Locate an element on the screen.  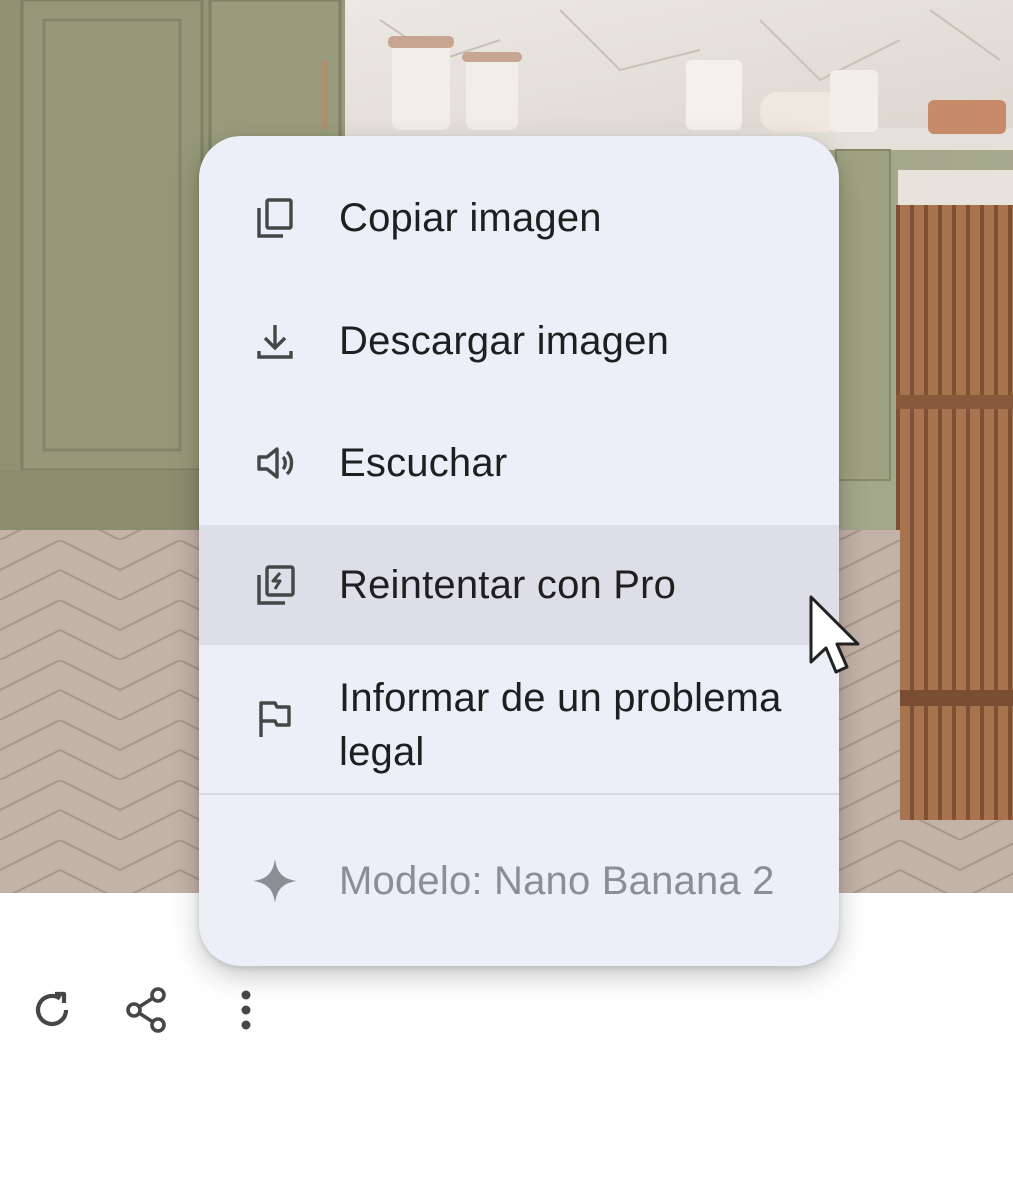
menu-item-label: Copiar imagen is located at coordinates (470, 218).